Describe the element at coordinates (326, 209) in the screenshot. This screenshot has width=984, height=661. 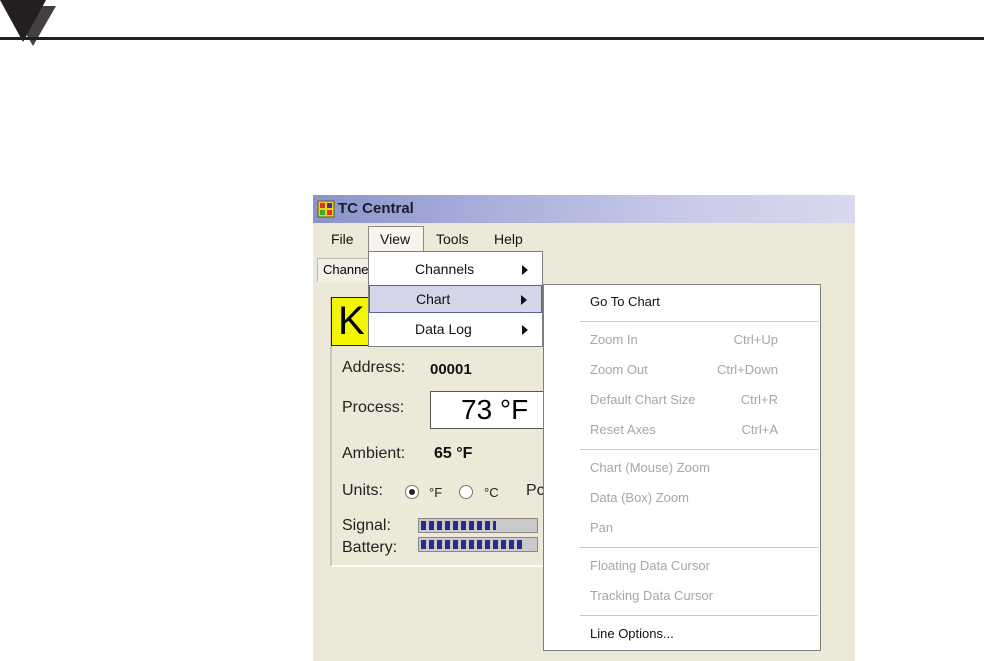
I see `app-icon` at that location.